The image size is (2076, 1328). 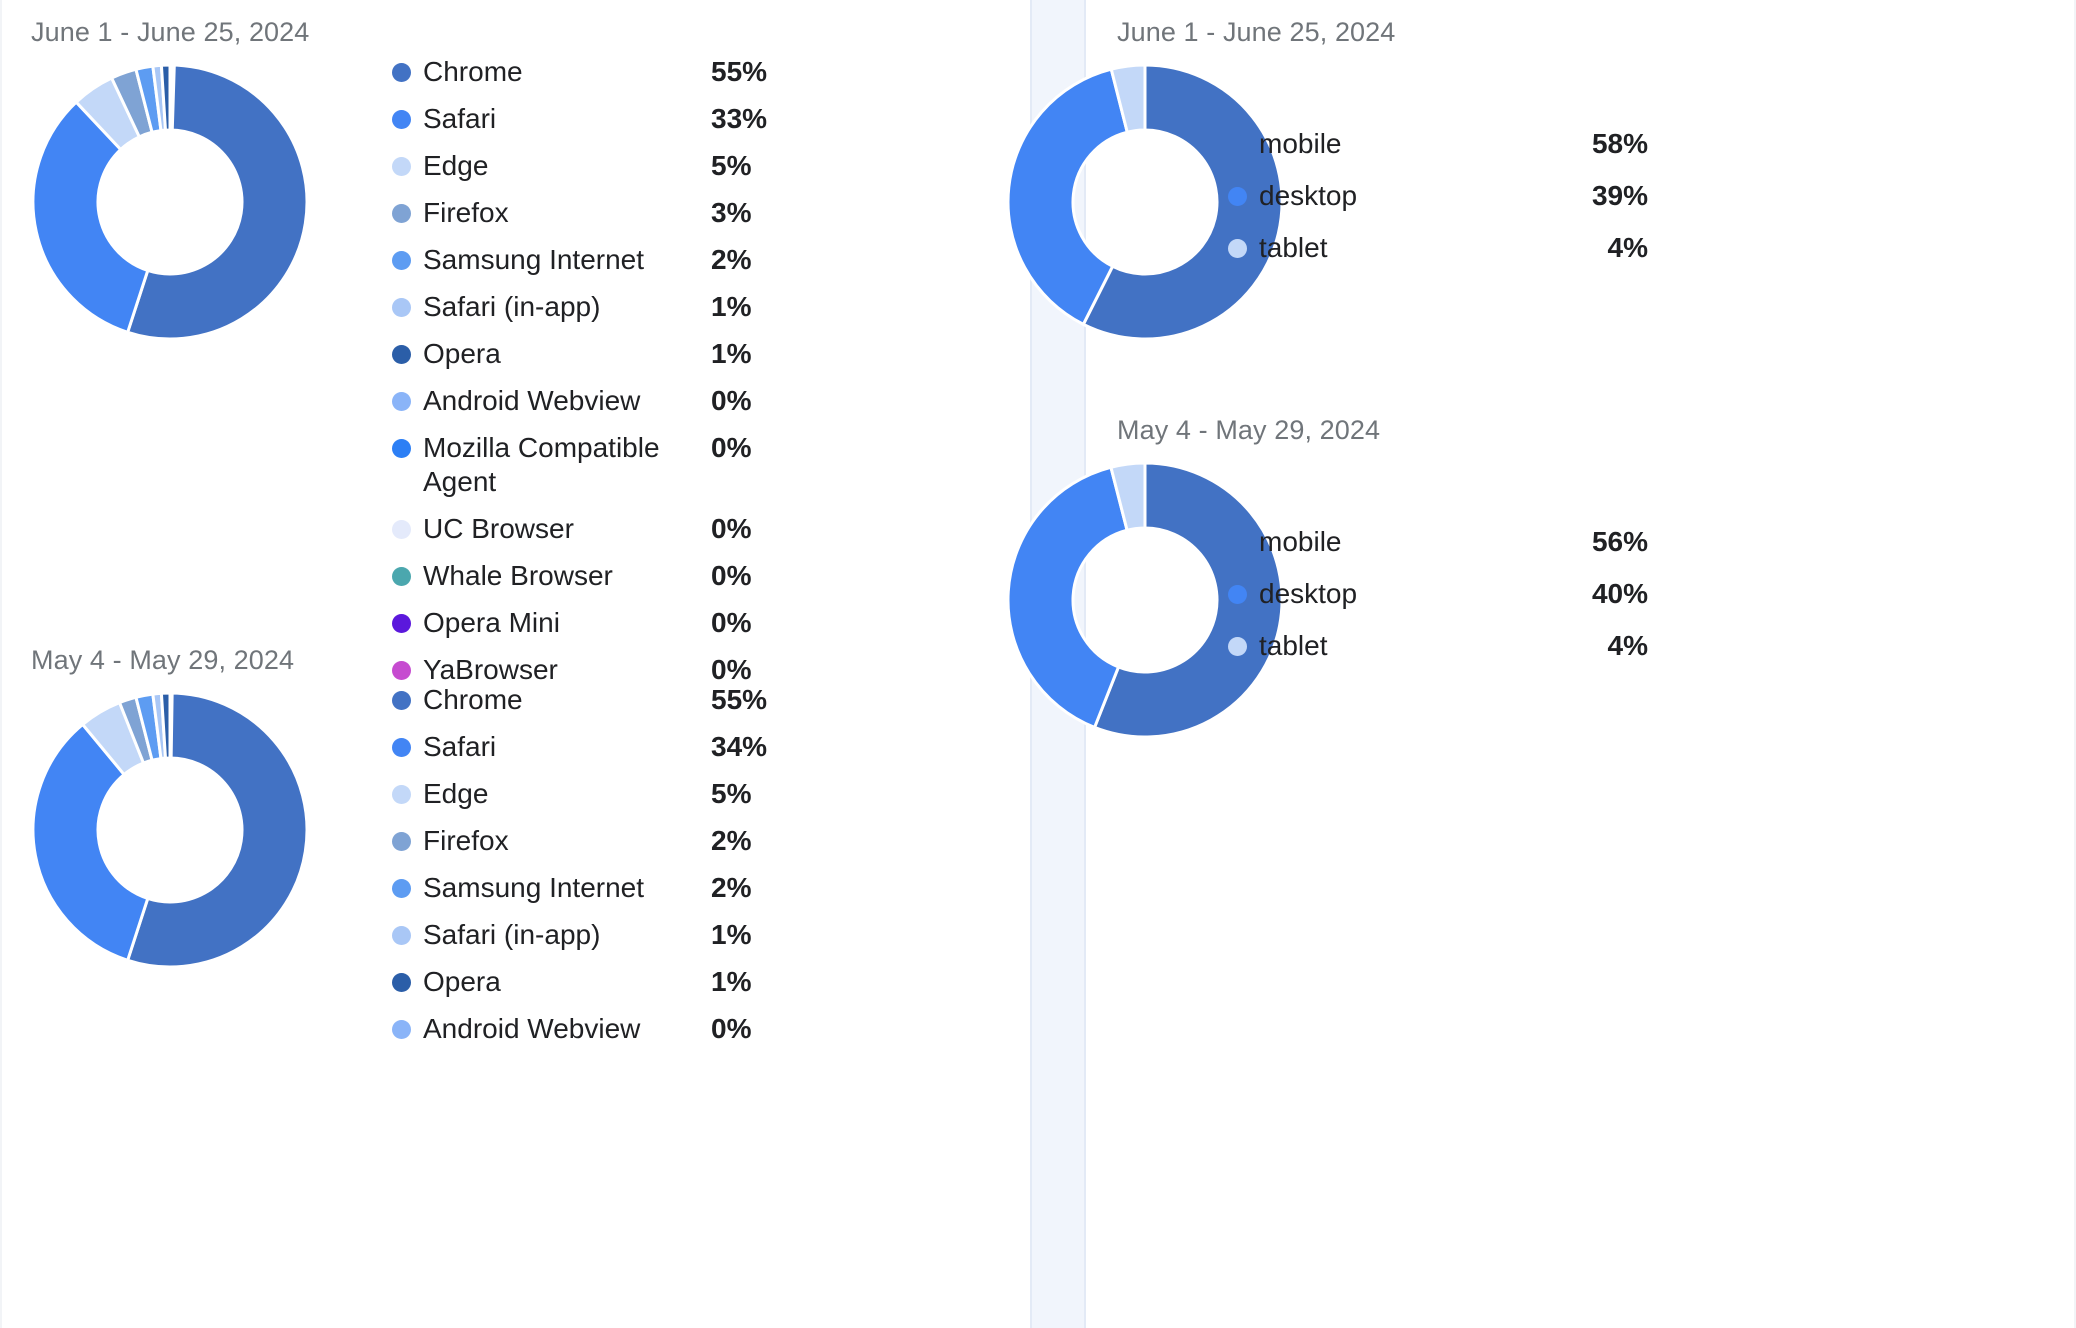 I want to click on legend-item-value: 40%, so click(x=1619, y=593).